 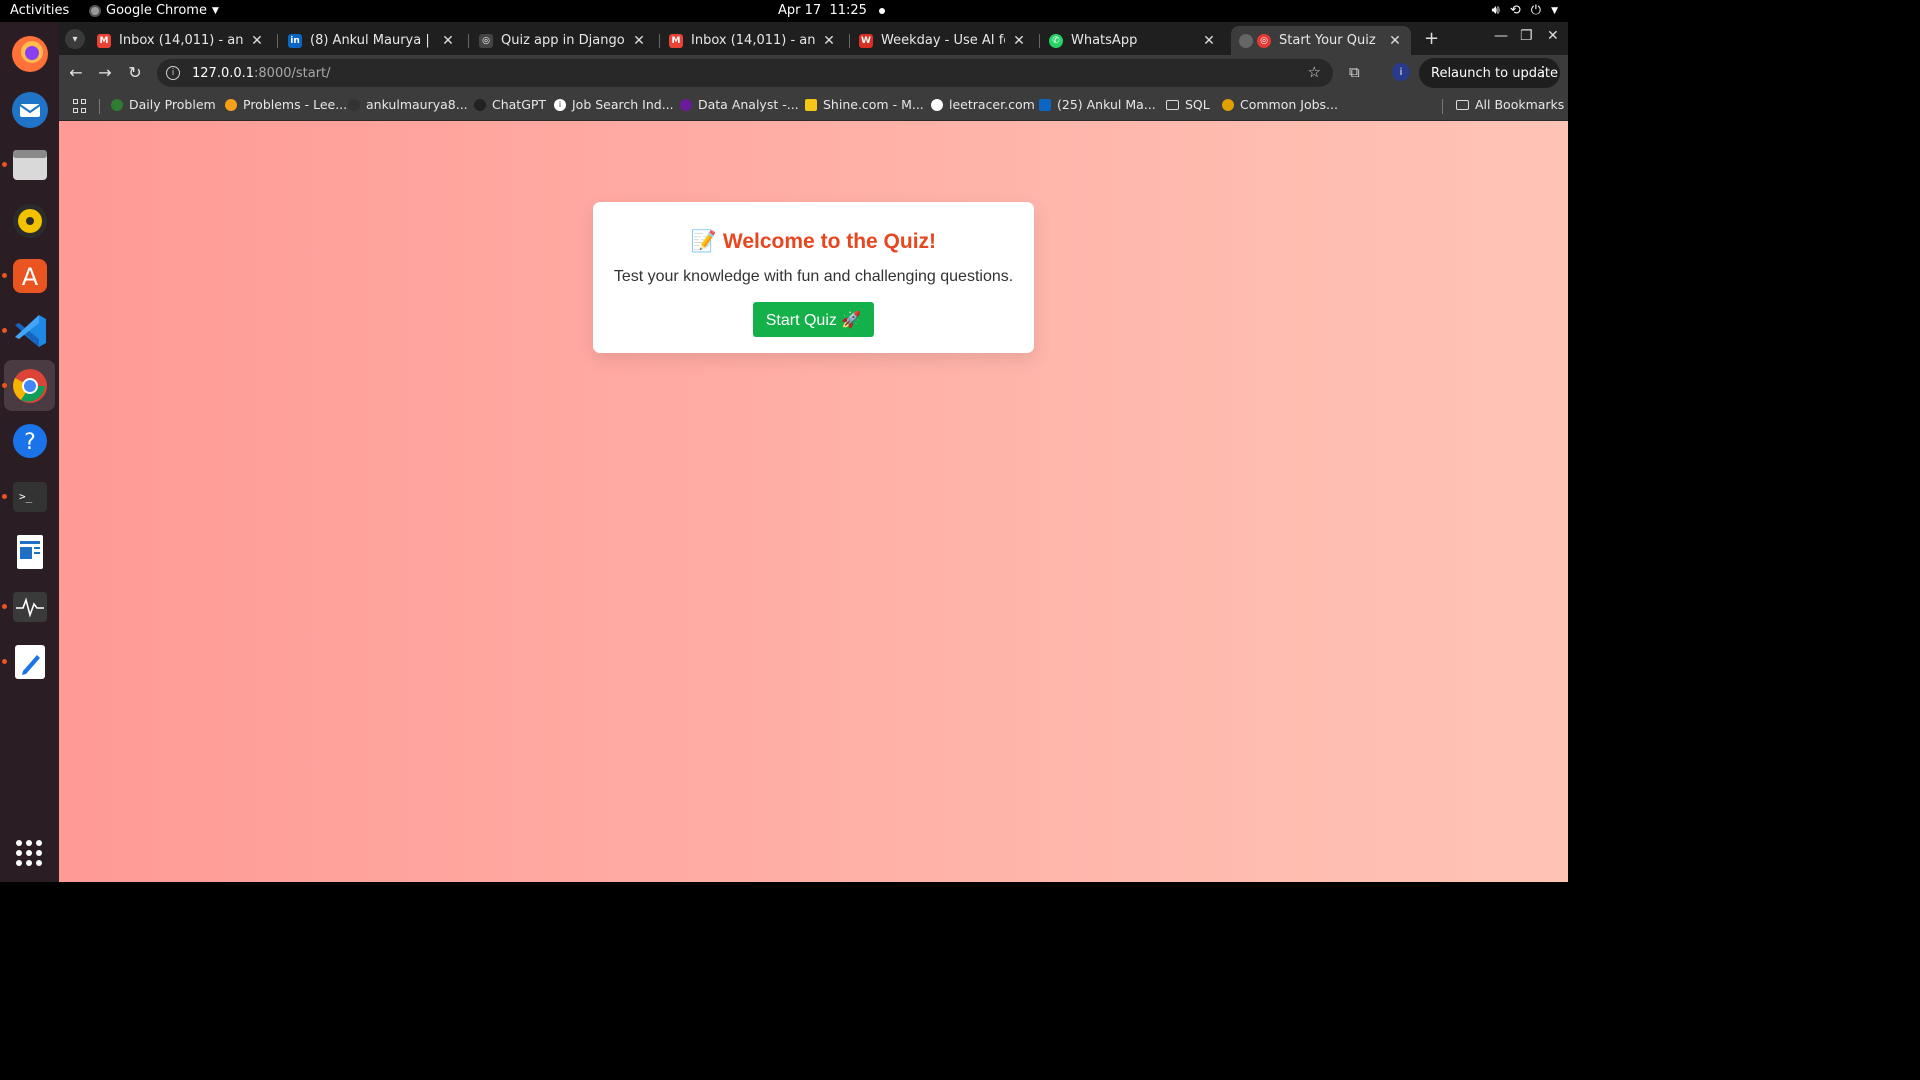 I want to click on help-icon: ?, so click(x=29, y=440).